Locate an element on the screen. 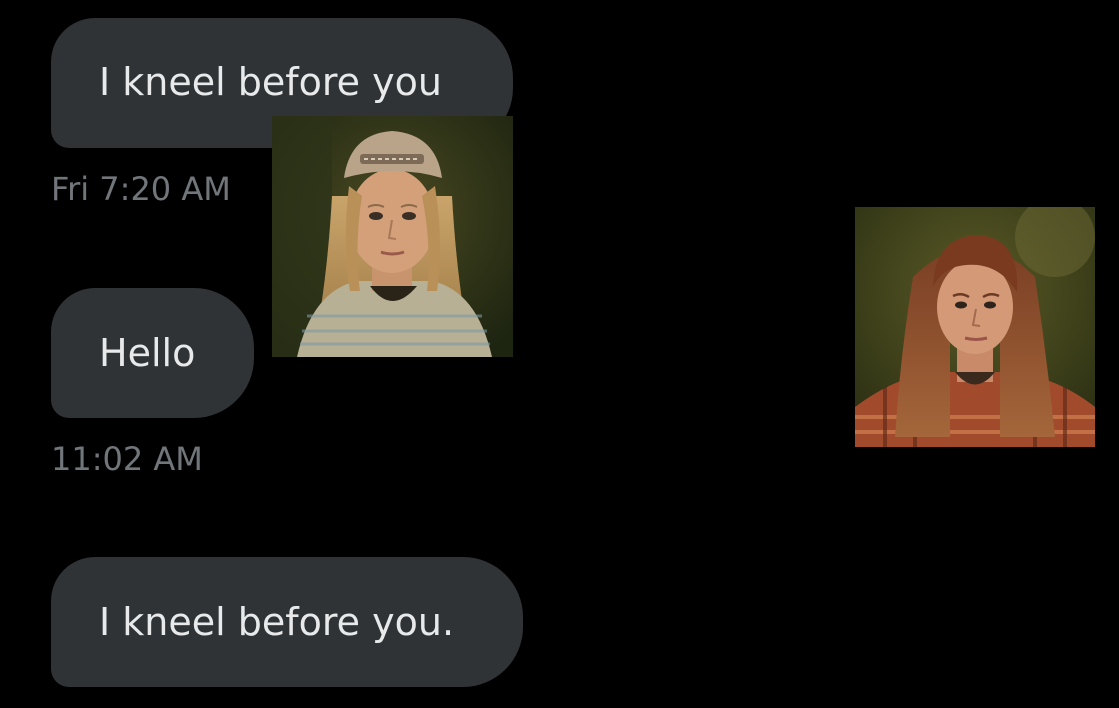 This screenshot has height=708, width=1119. portrait-blonde-cap-photo-icon is located at coordinates (392, 236).